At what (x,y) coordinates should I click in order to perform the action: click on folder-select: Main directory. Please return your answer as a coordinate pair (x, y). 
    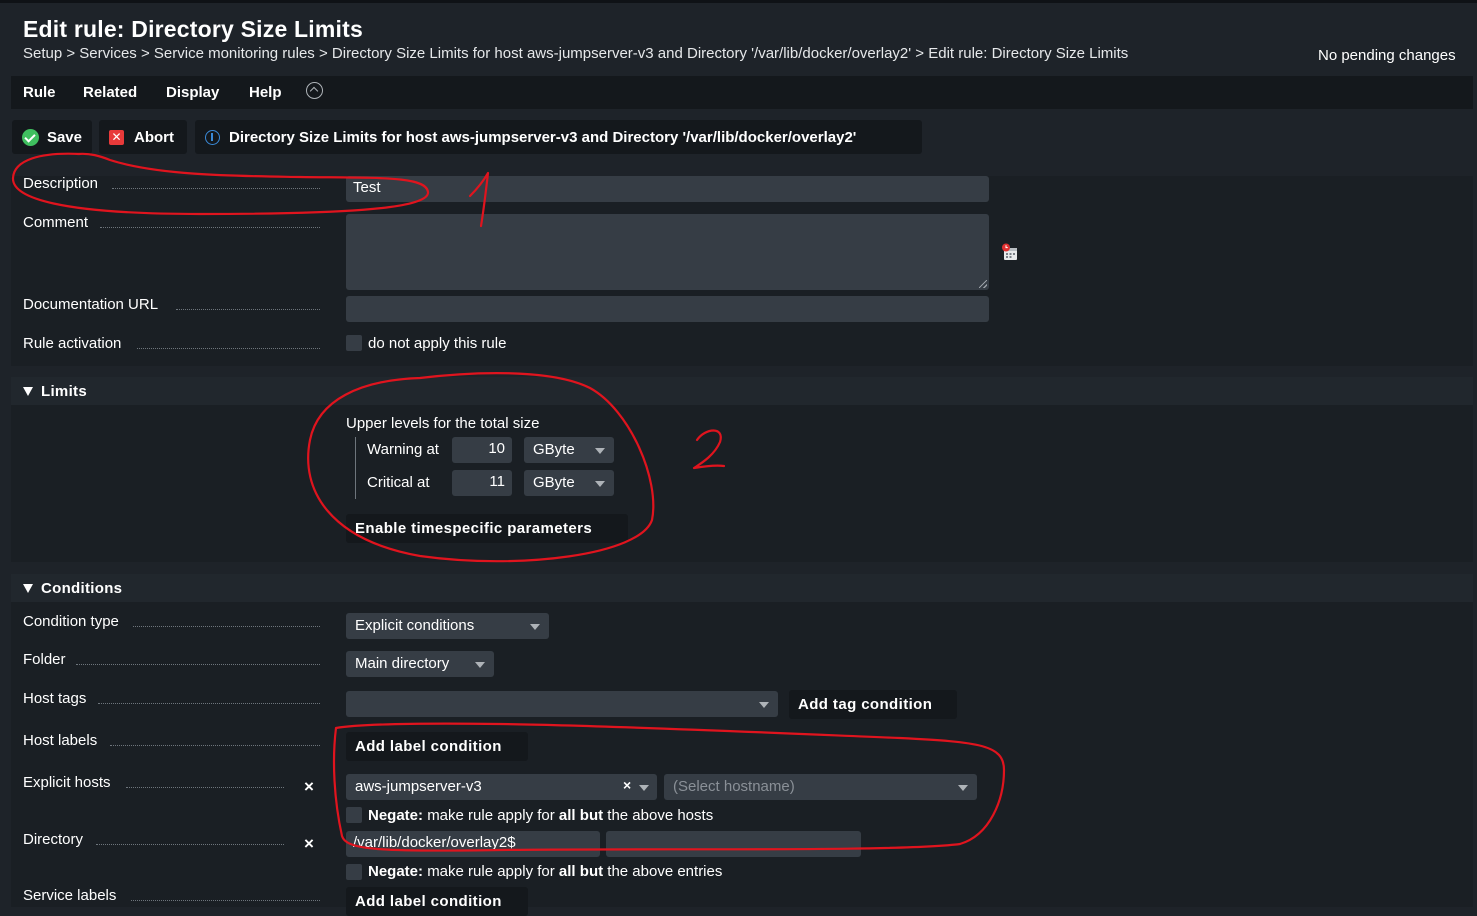
    Looking at the image, I should click on (420, 664).